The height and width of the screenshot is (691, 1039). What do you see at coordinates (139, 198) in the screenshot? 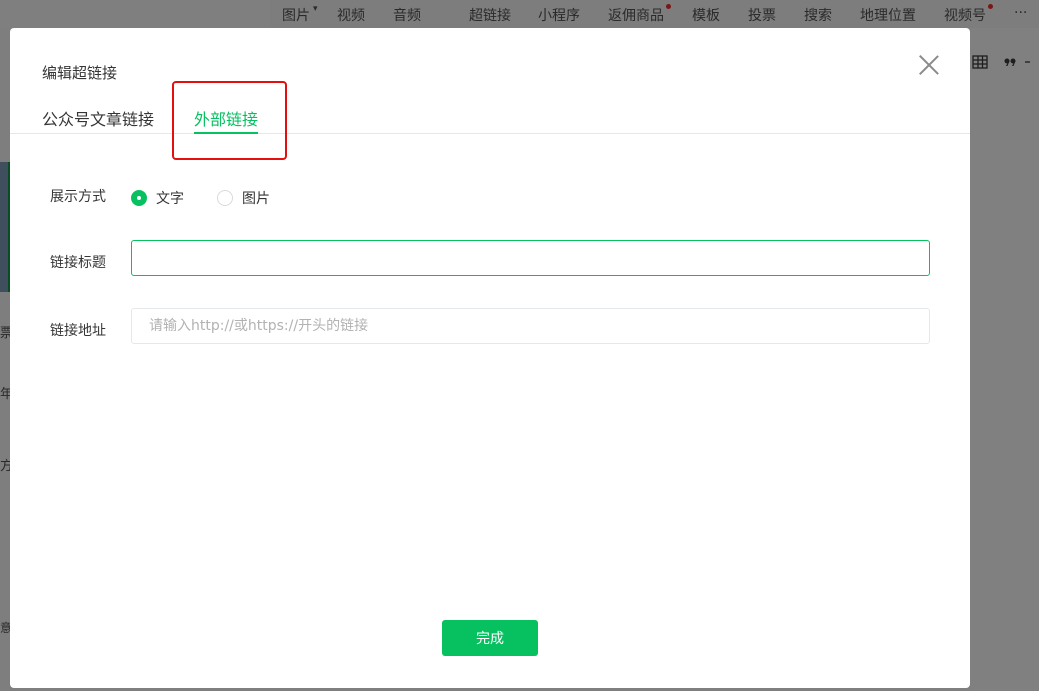
I see `radio-checked-icon` at bounding box center [139, 198].